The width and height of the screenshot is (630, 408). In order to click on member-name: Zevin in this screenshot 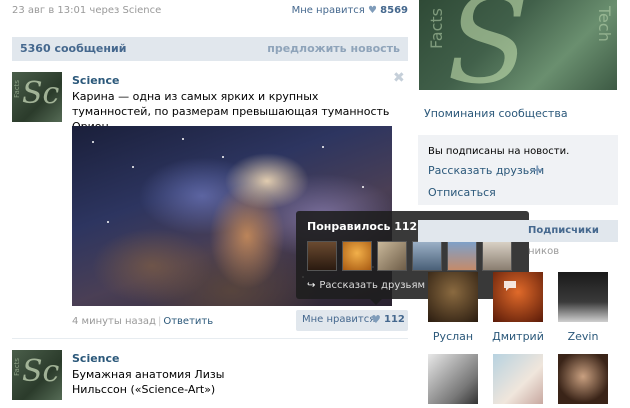, I will do `click(583, 336)`.